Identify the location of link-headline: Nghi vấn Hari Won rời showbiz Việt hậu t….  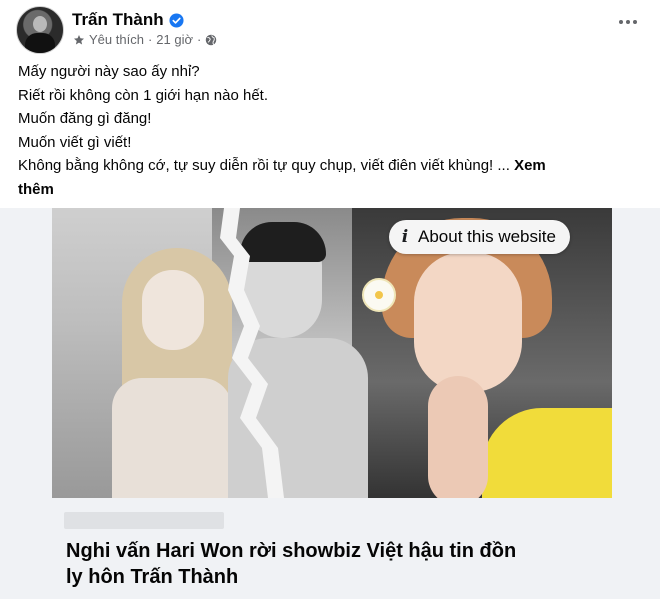
(326, 564).